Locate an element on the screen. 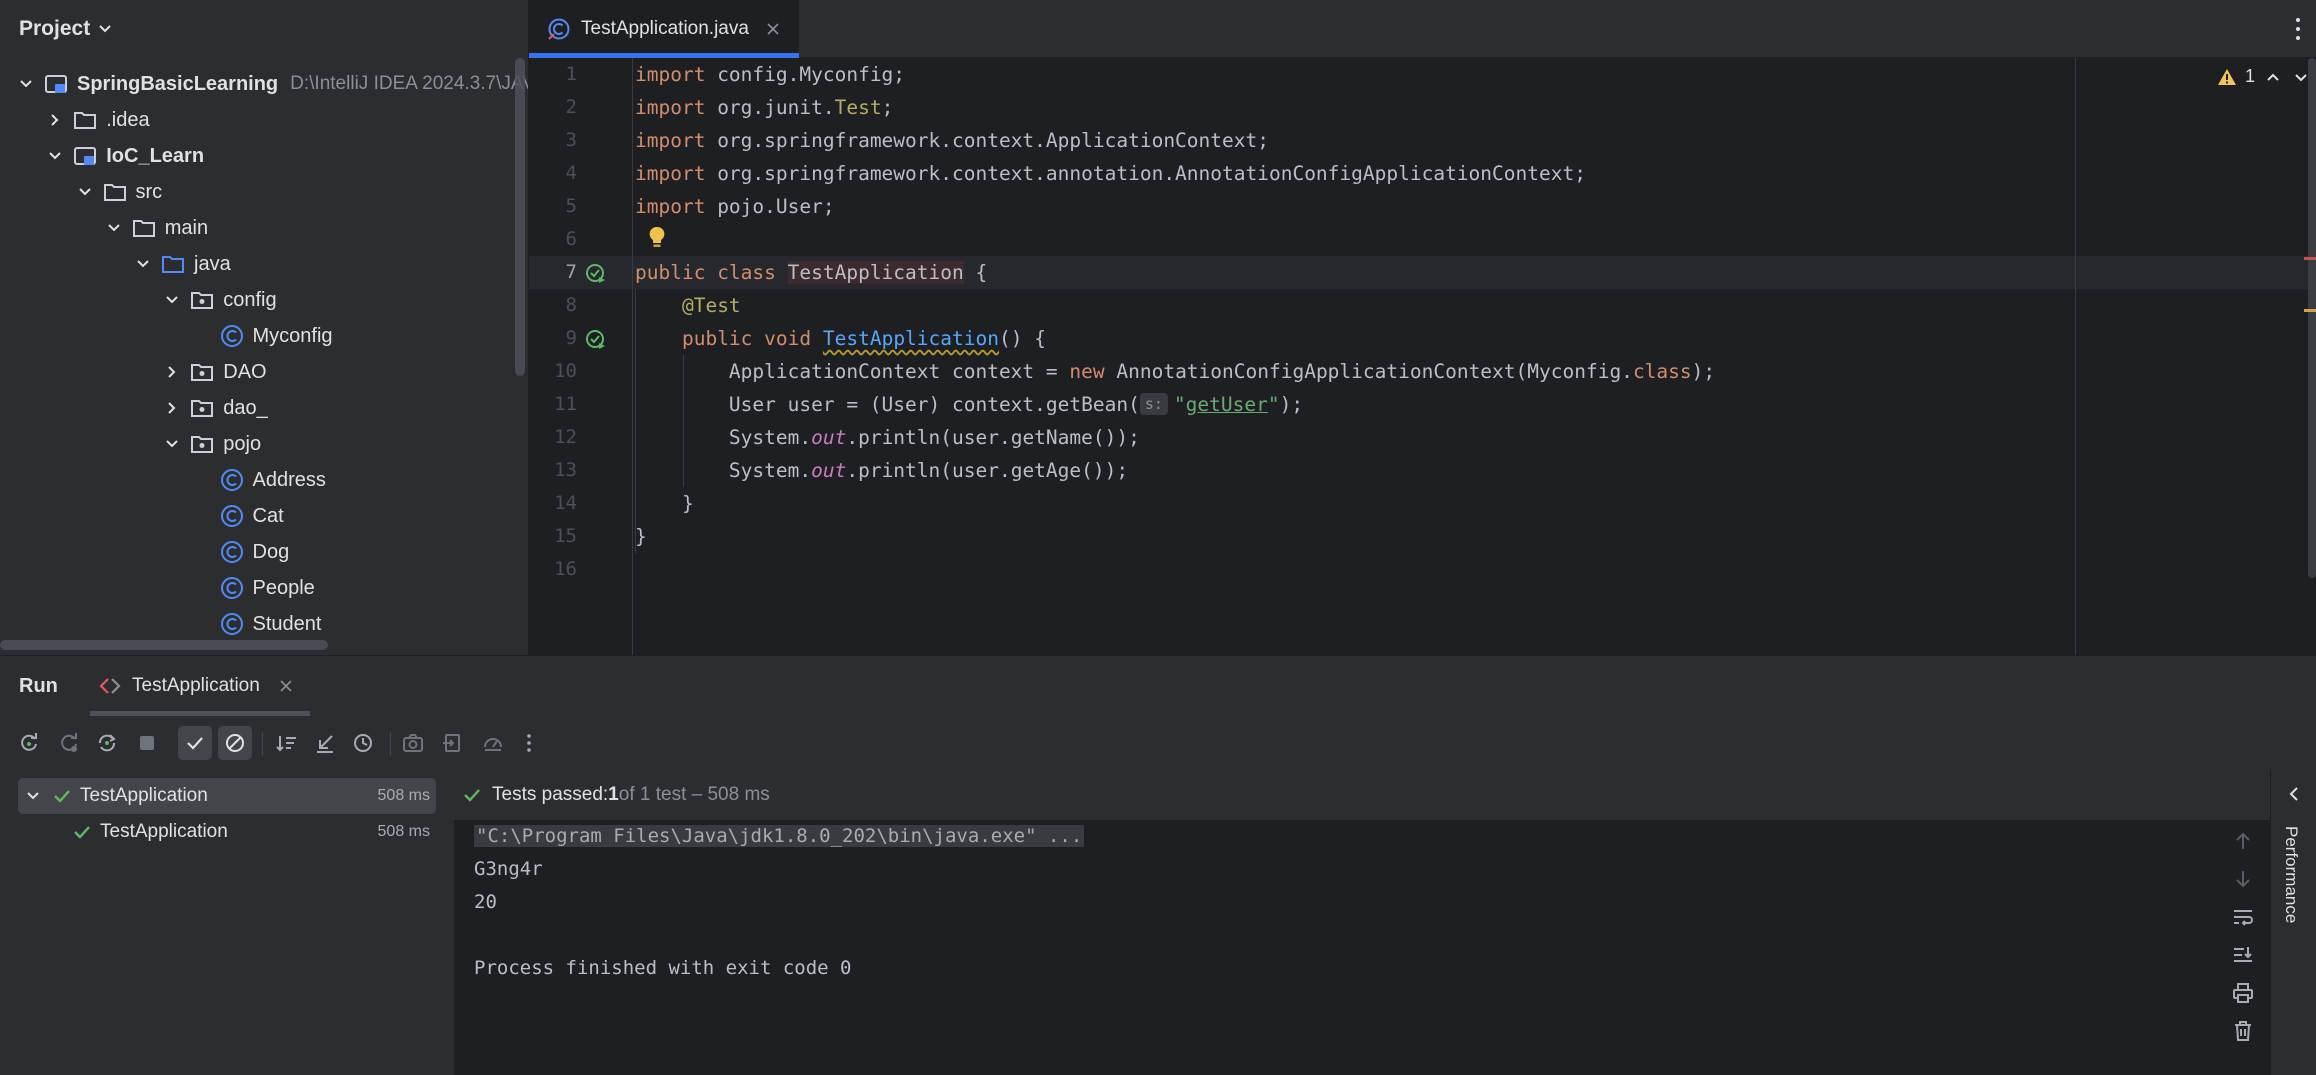  console-toolbar is located at coordinates (2243, 947).